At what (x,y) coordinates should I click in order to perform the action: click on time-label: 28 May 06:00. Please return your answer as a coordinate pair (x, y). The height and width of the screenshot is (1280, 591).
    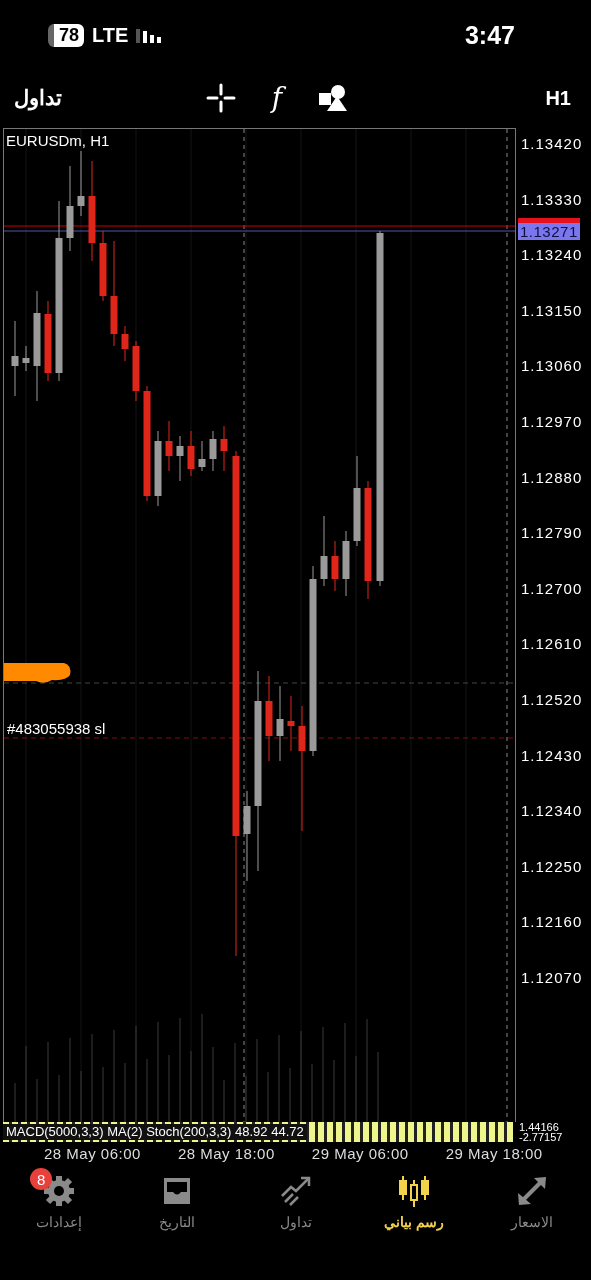
    Looking at the image, I should click on (92, 1153).